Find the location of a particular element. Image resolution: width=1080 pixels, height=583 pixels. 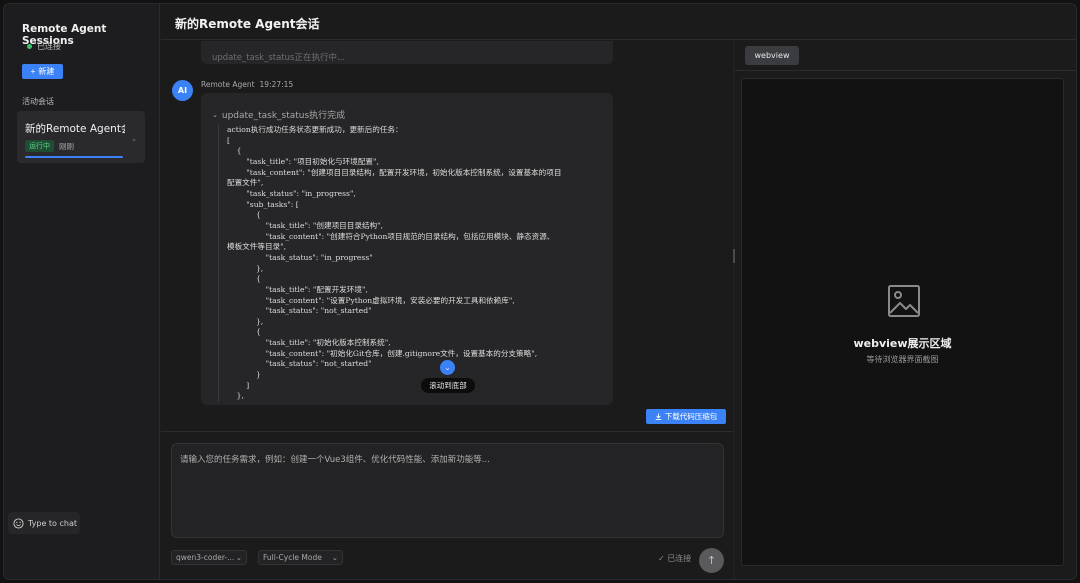

mode-select: Full-Cycle Mode ⌄ is located at coordinates (300, 557).